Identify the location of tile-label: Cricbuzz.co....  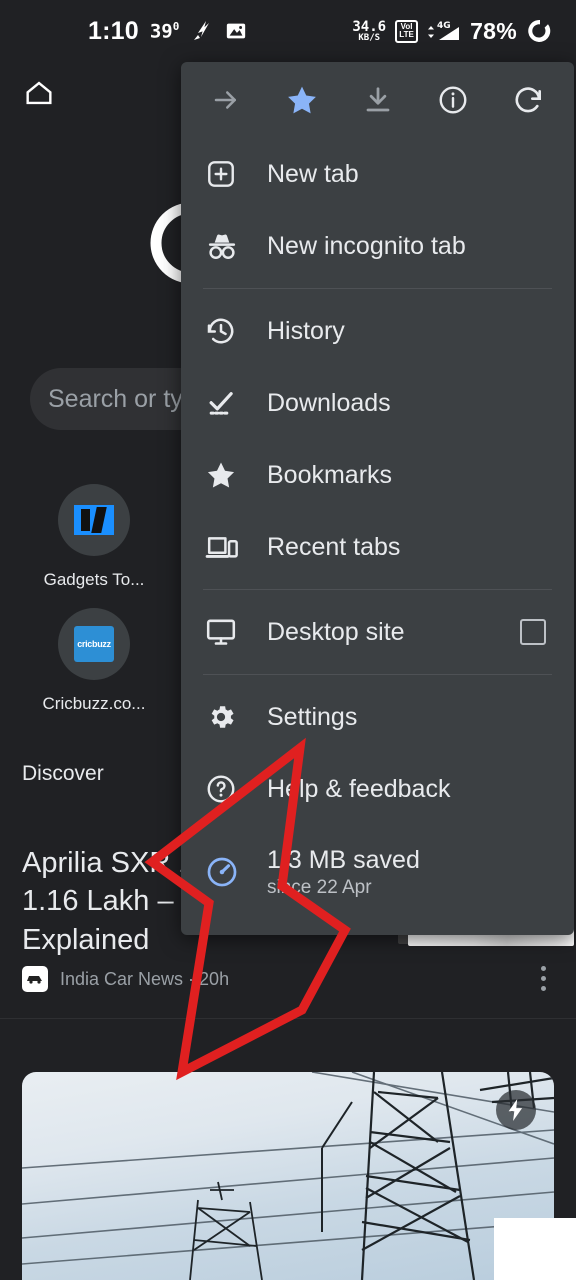
(94, 703).